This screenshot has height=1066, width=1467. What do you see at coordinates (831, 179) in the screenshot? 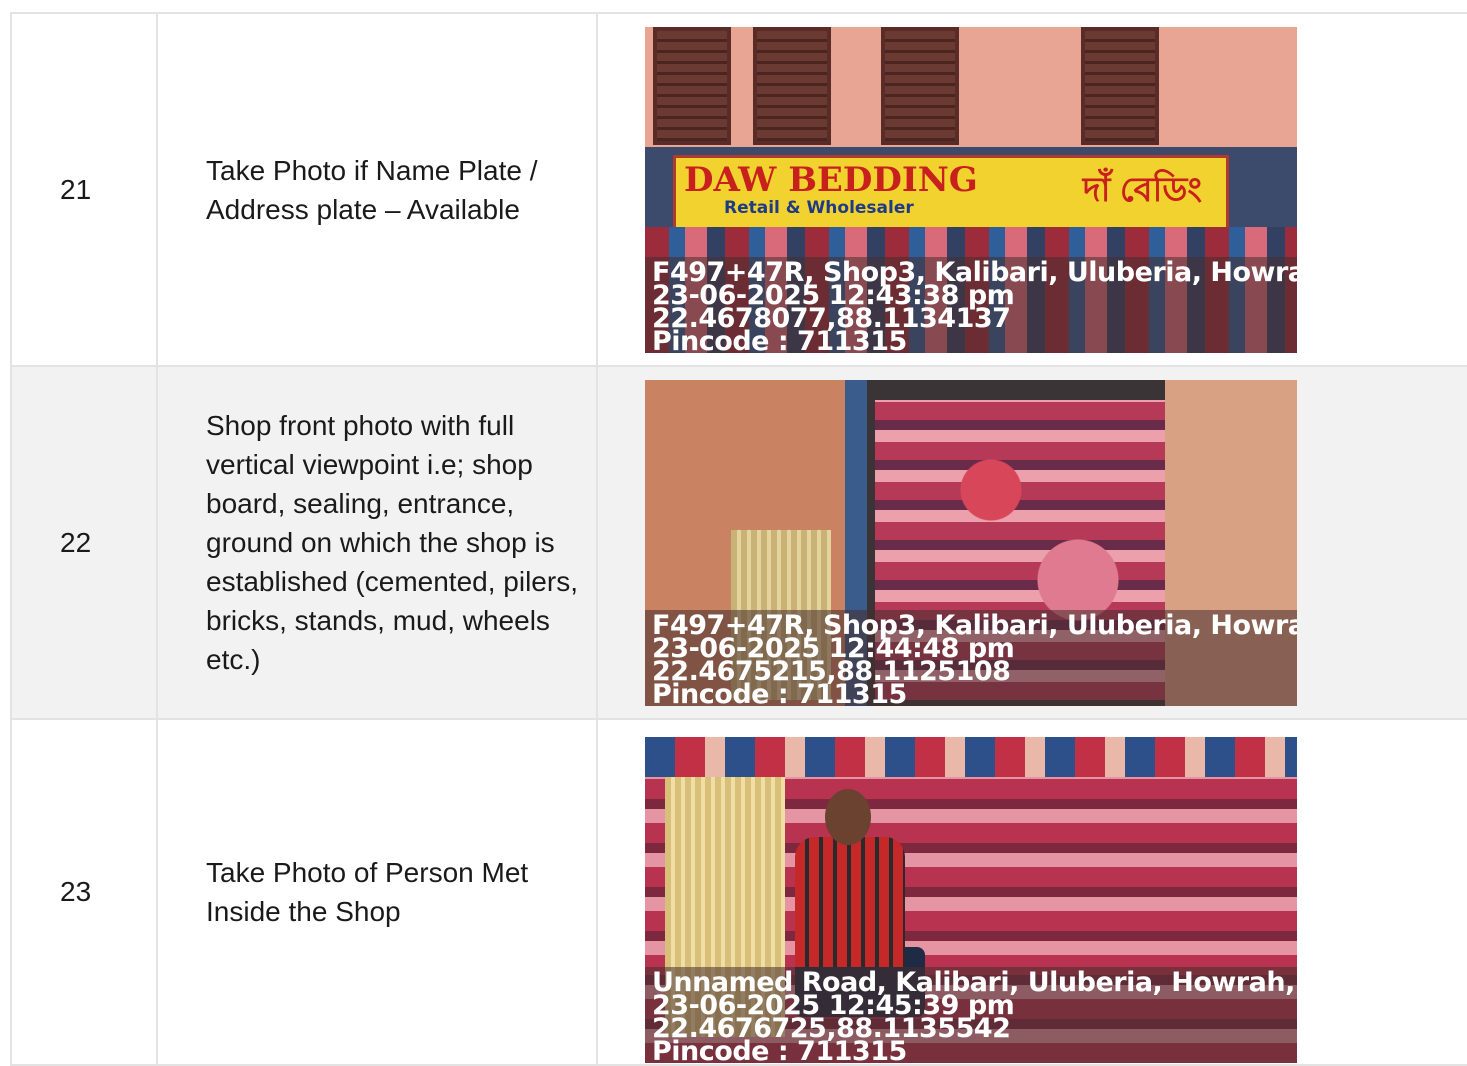
I see `sign-name: DAW BEDDING` at bounding box center [831, 179].